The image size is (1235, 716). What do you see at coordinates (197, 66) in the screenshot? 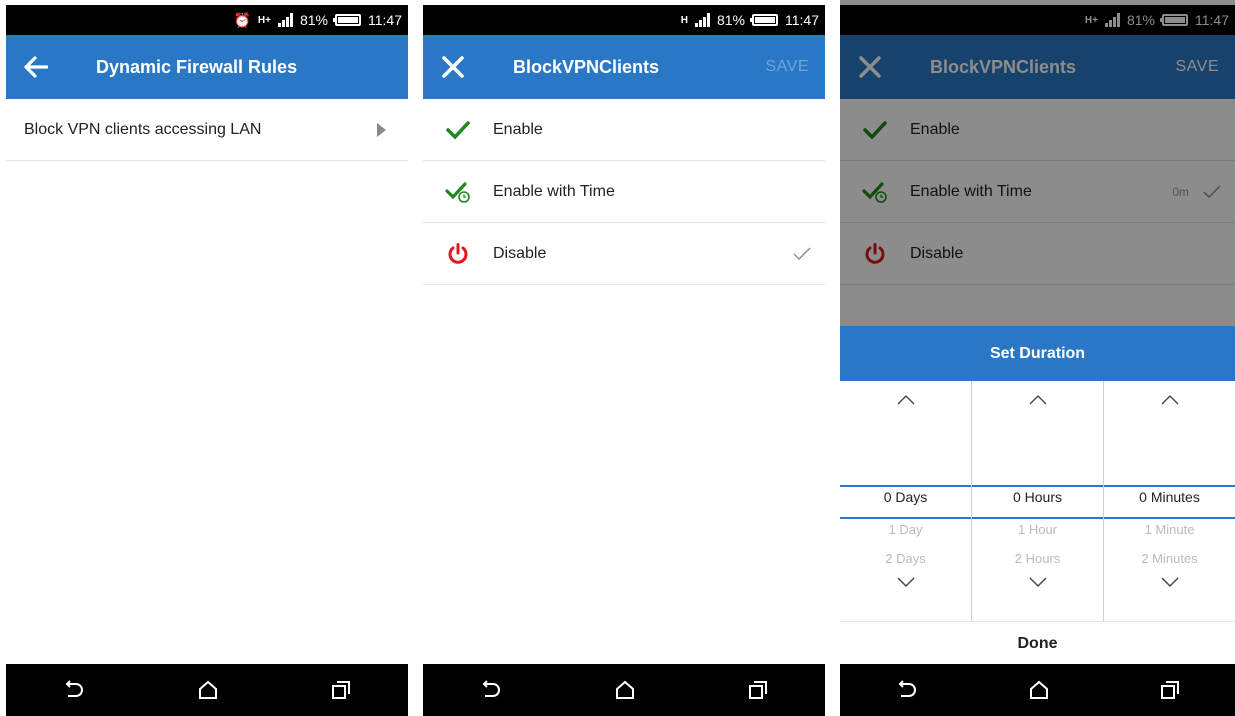
I see `page-title: Dynamic Firewall Rules` at bounding box center [197, 66].